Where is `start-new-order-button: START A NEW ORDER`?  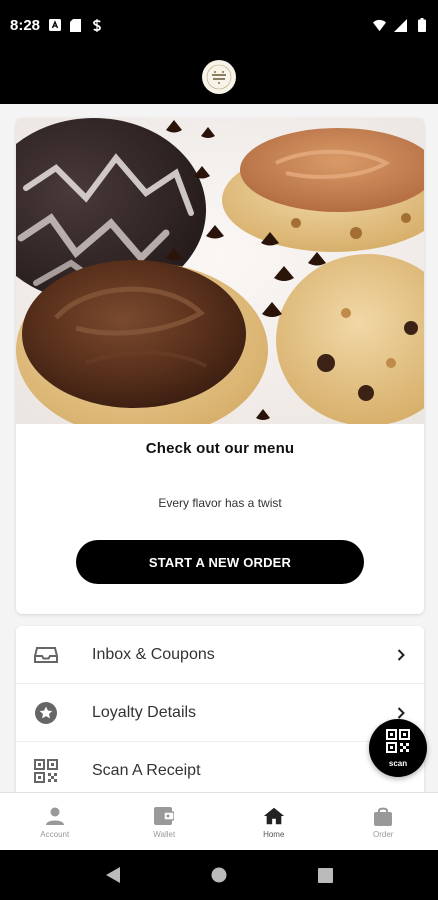 start-new-order-button: START A NEW ORDER is located at coordinates (220, 562).